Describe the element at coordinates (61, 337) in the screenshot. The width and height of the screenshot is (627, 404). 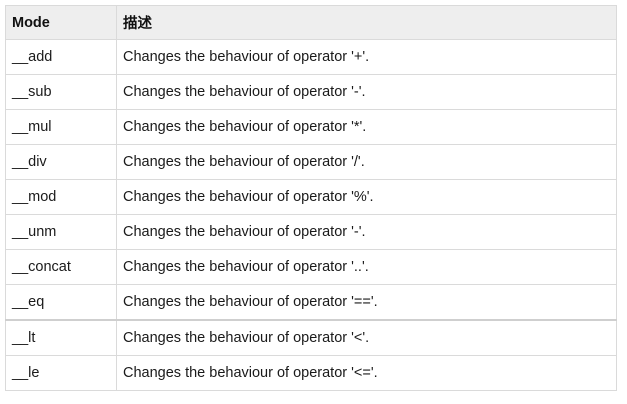
I see `mode-cell: __lt` at that location.